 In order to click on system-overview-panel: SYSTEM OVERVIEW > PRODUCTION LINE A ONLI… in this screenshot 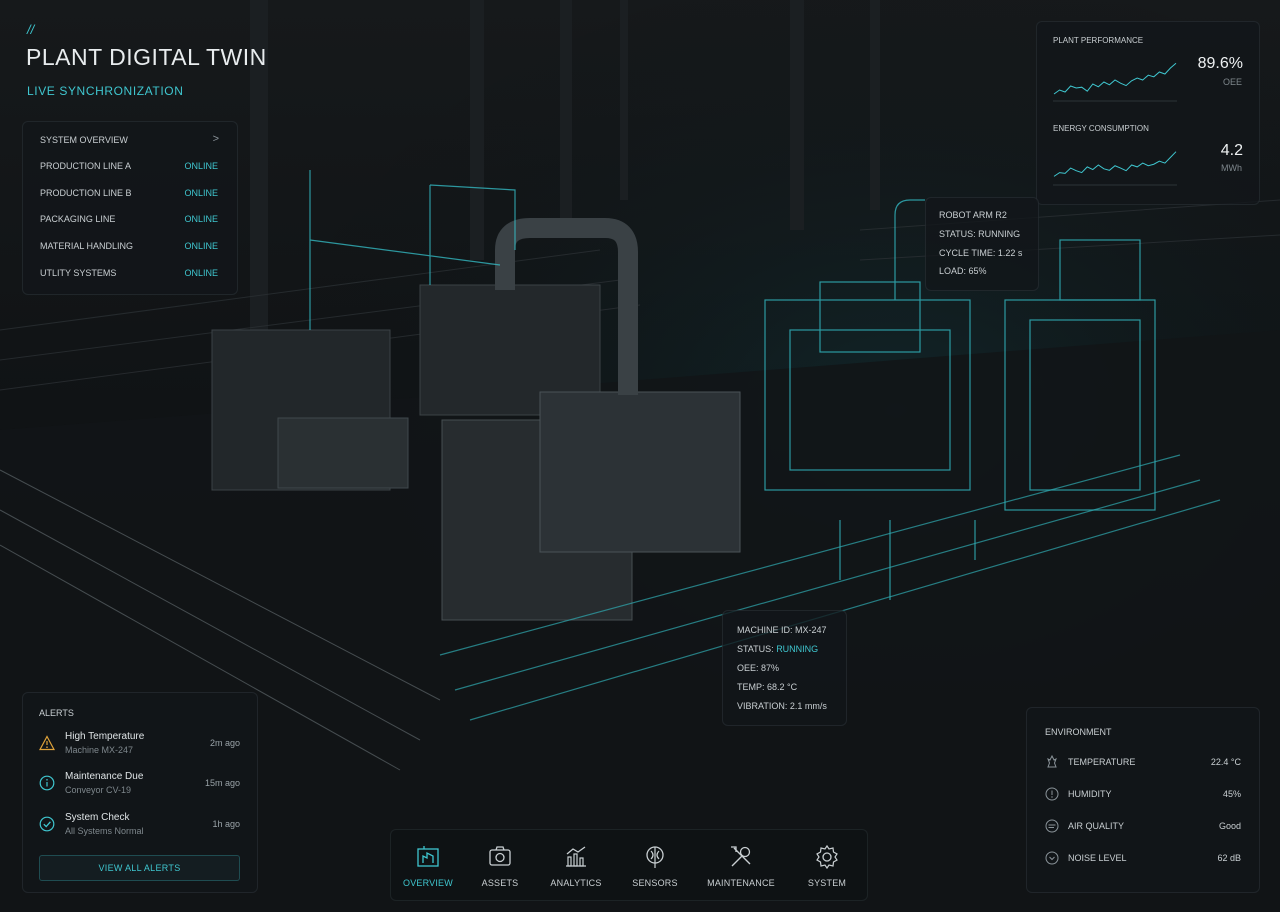, I will do `click(130, 208)`.